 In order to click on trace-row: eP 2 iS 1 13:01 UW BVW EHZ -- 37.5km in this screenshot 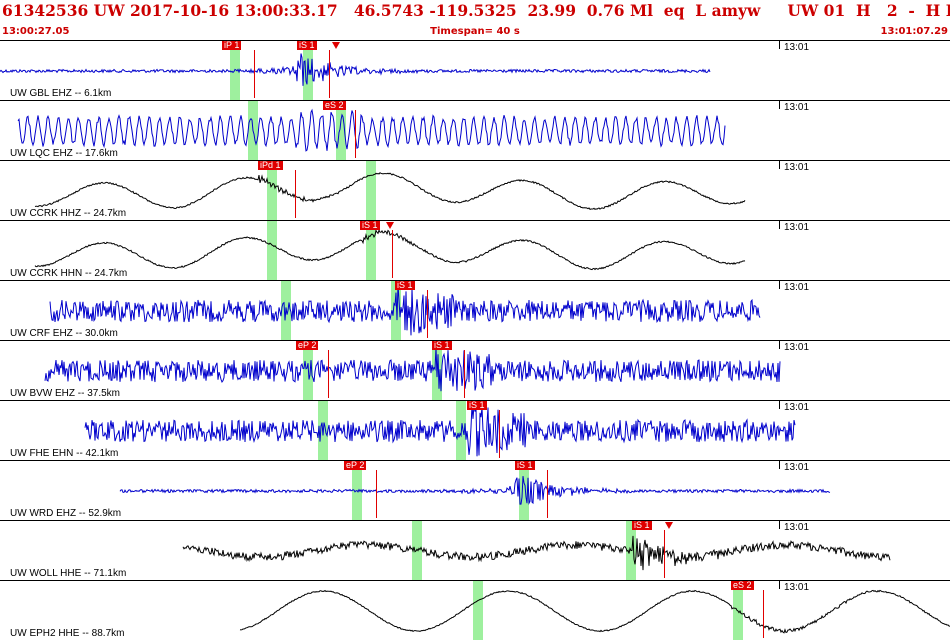, I will do `click(475, 370)`.